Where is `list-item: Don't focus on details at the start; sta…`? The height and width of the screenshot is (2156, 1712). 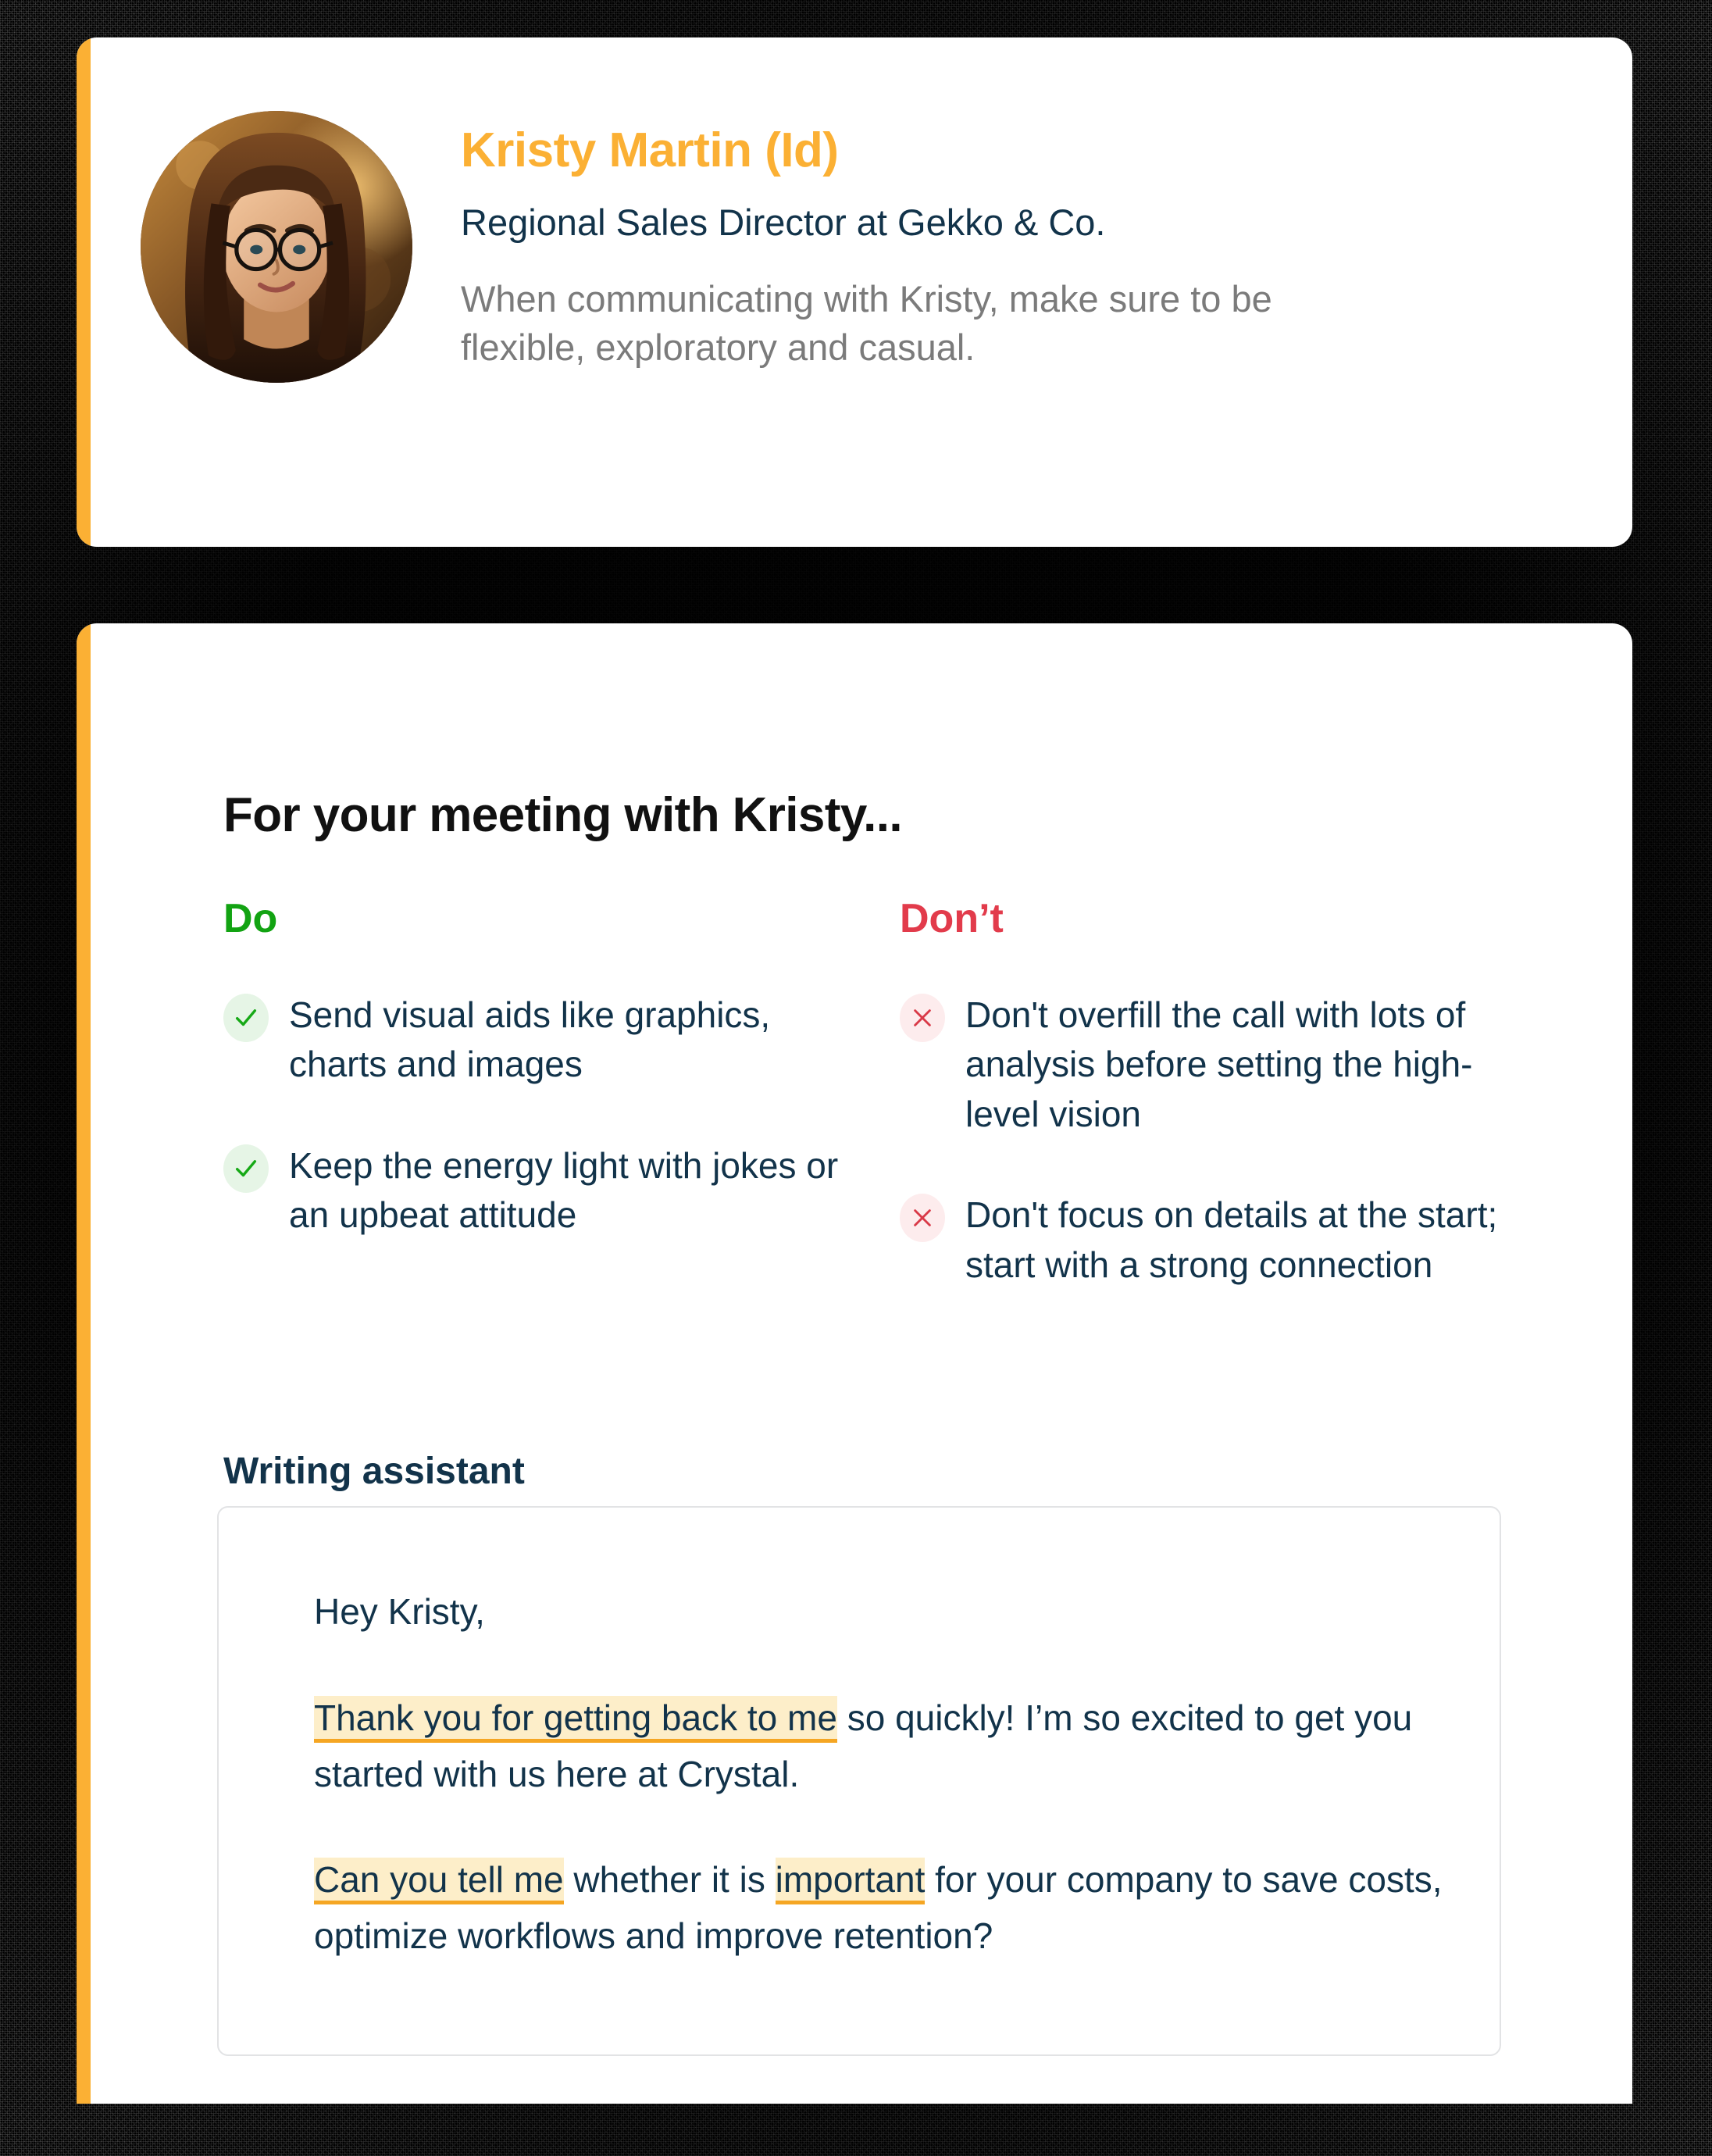 list-item: Don't focus on details at the start; sta… is located at coordinates (1216, 1240).